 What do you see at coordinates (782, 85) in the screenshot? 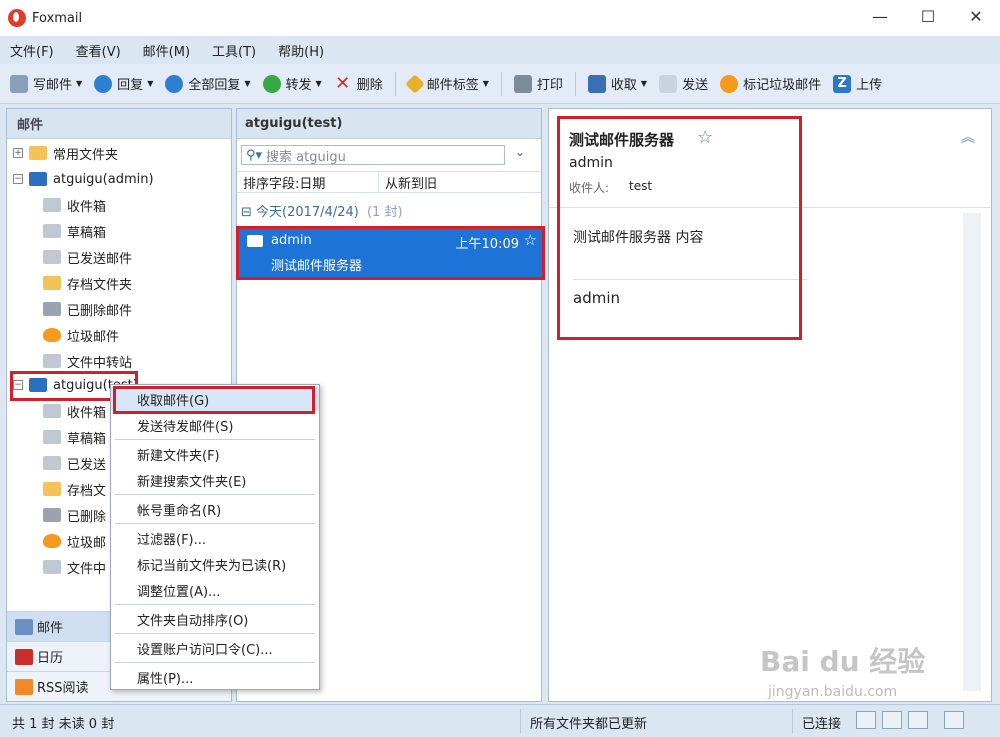
I see `spam-label: 标记垃圾邮件` at bounding box center [782, 85].